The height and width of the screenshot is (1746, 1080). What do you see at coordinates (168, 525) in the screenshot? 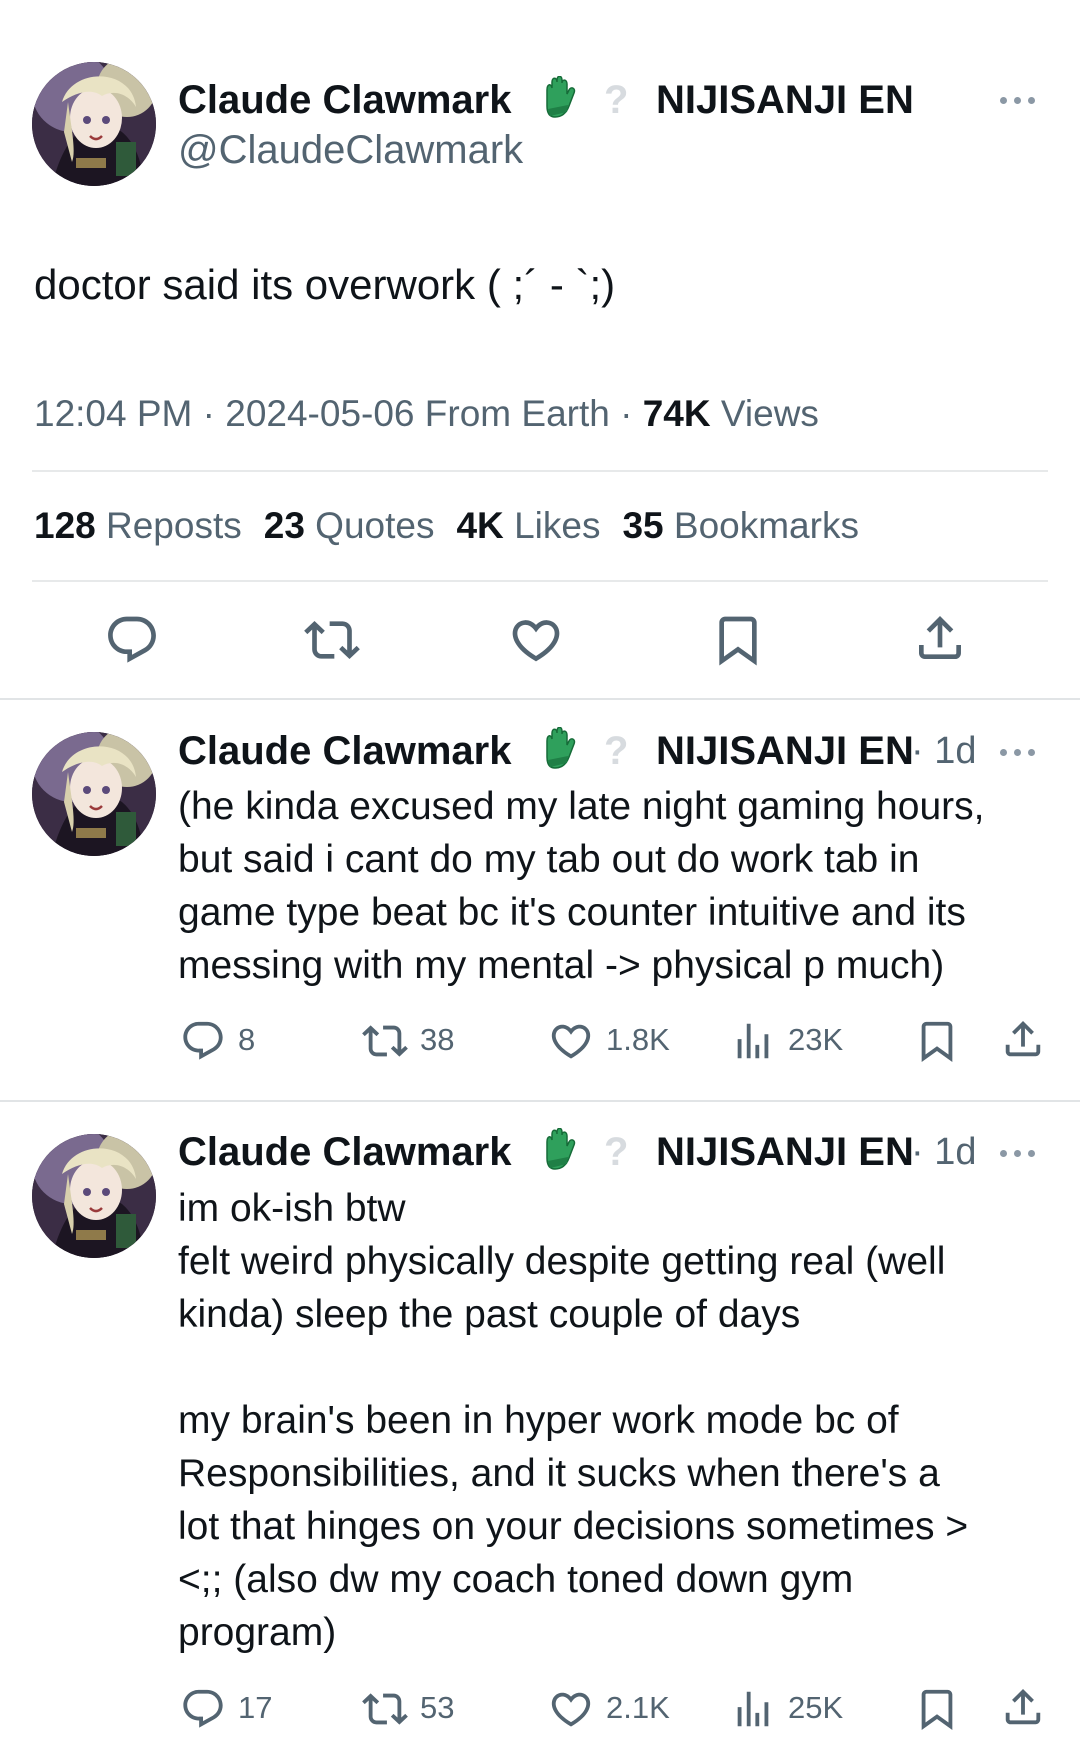
I see `reposts-label: Reposts` at bounding box center [168, 525].